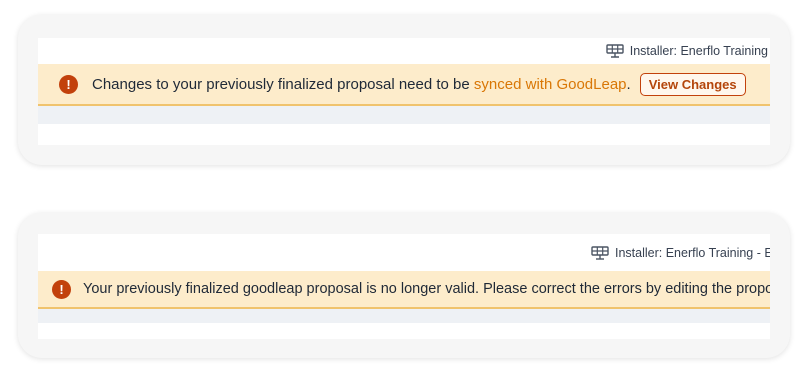  I want to click on installer-header: Installer: Enerflo Training - EPC, so click(404, 252).